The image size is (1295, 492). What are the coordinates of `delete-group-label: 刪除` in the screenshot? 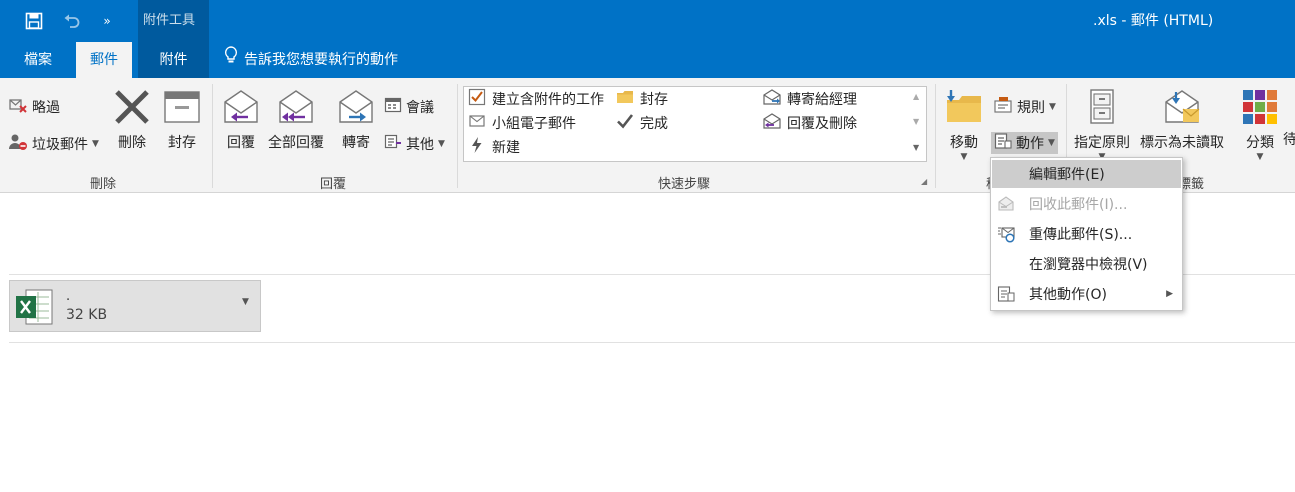 It's located at (103, 184).